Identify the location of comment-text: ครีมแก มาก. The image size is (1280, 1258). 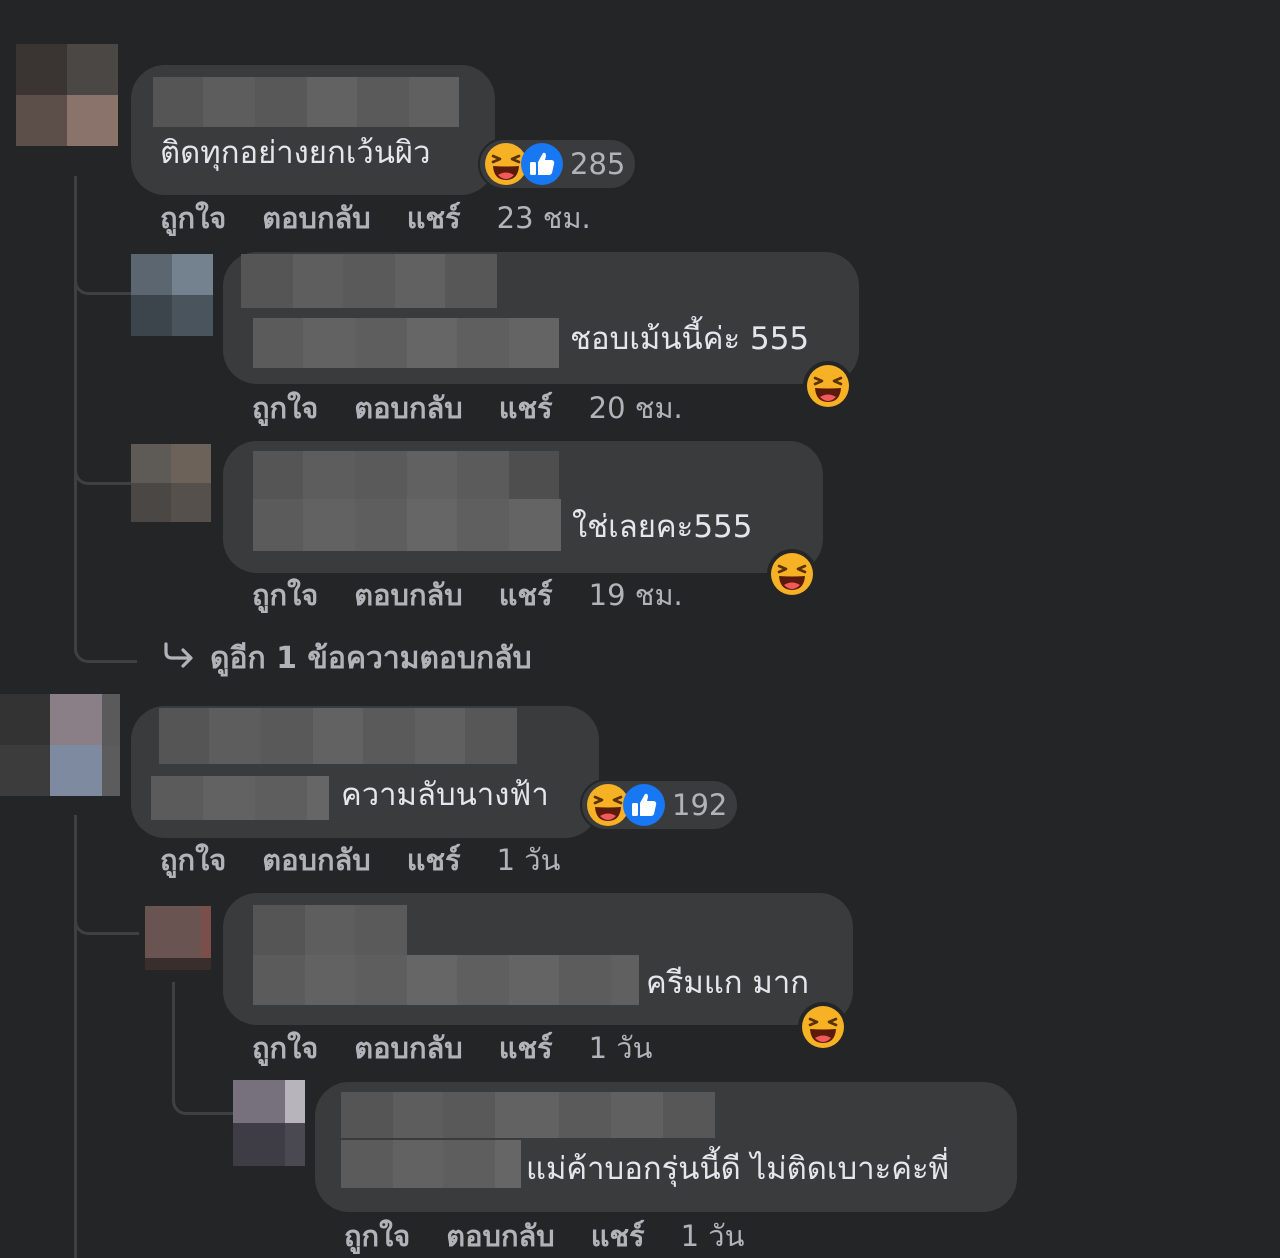
(728, 983).